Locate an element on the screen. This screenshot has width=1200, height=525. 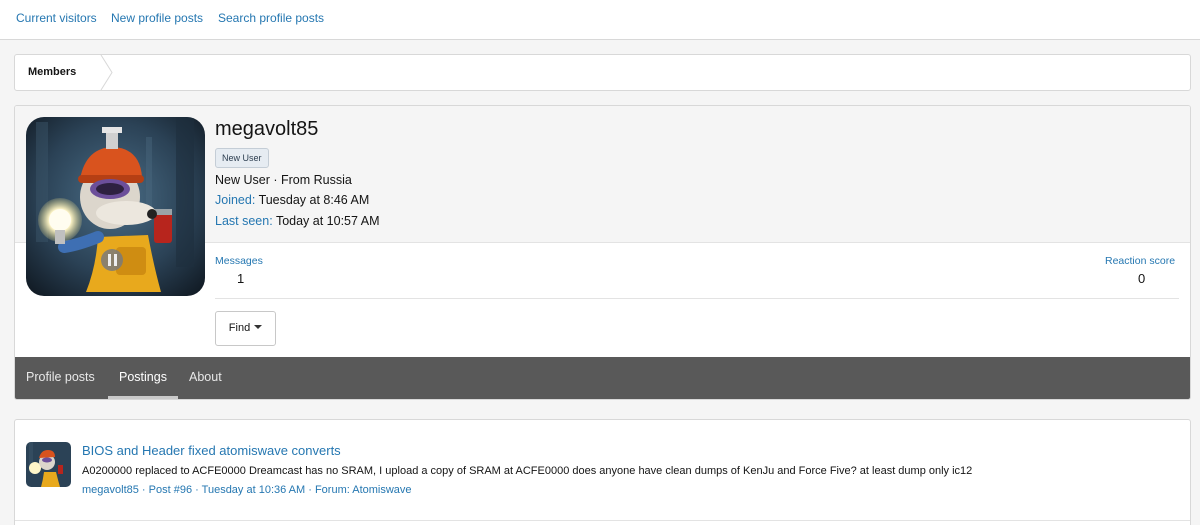
reaction-score-label: Reaction score is located at coordinates (1140, 261).